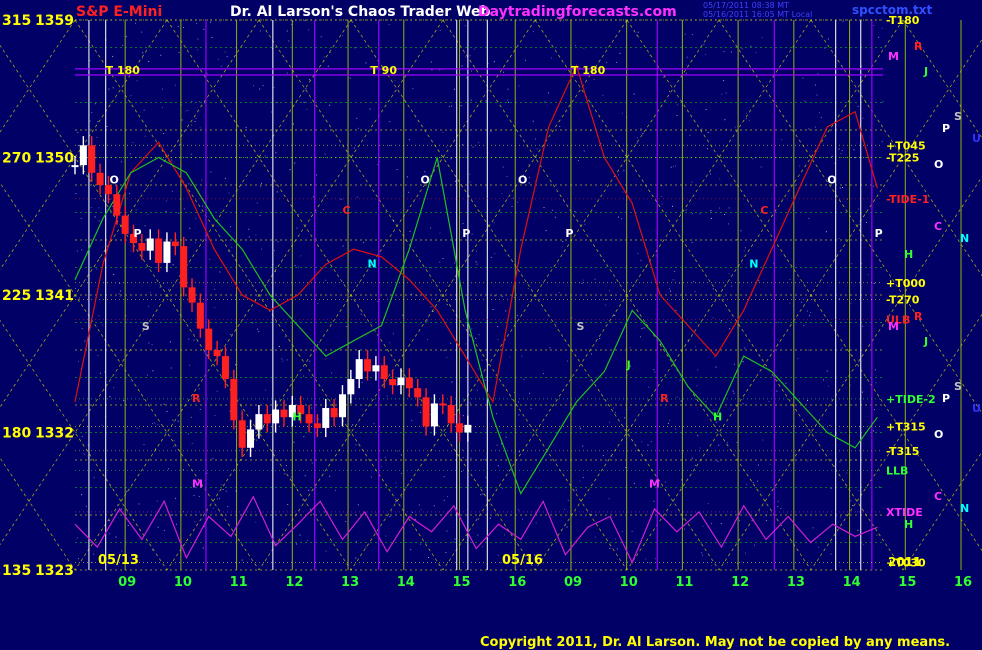 This screenshot has width=982, height=650. I want to click on level-label: -T315, so click(902, 451).